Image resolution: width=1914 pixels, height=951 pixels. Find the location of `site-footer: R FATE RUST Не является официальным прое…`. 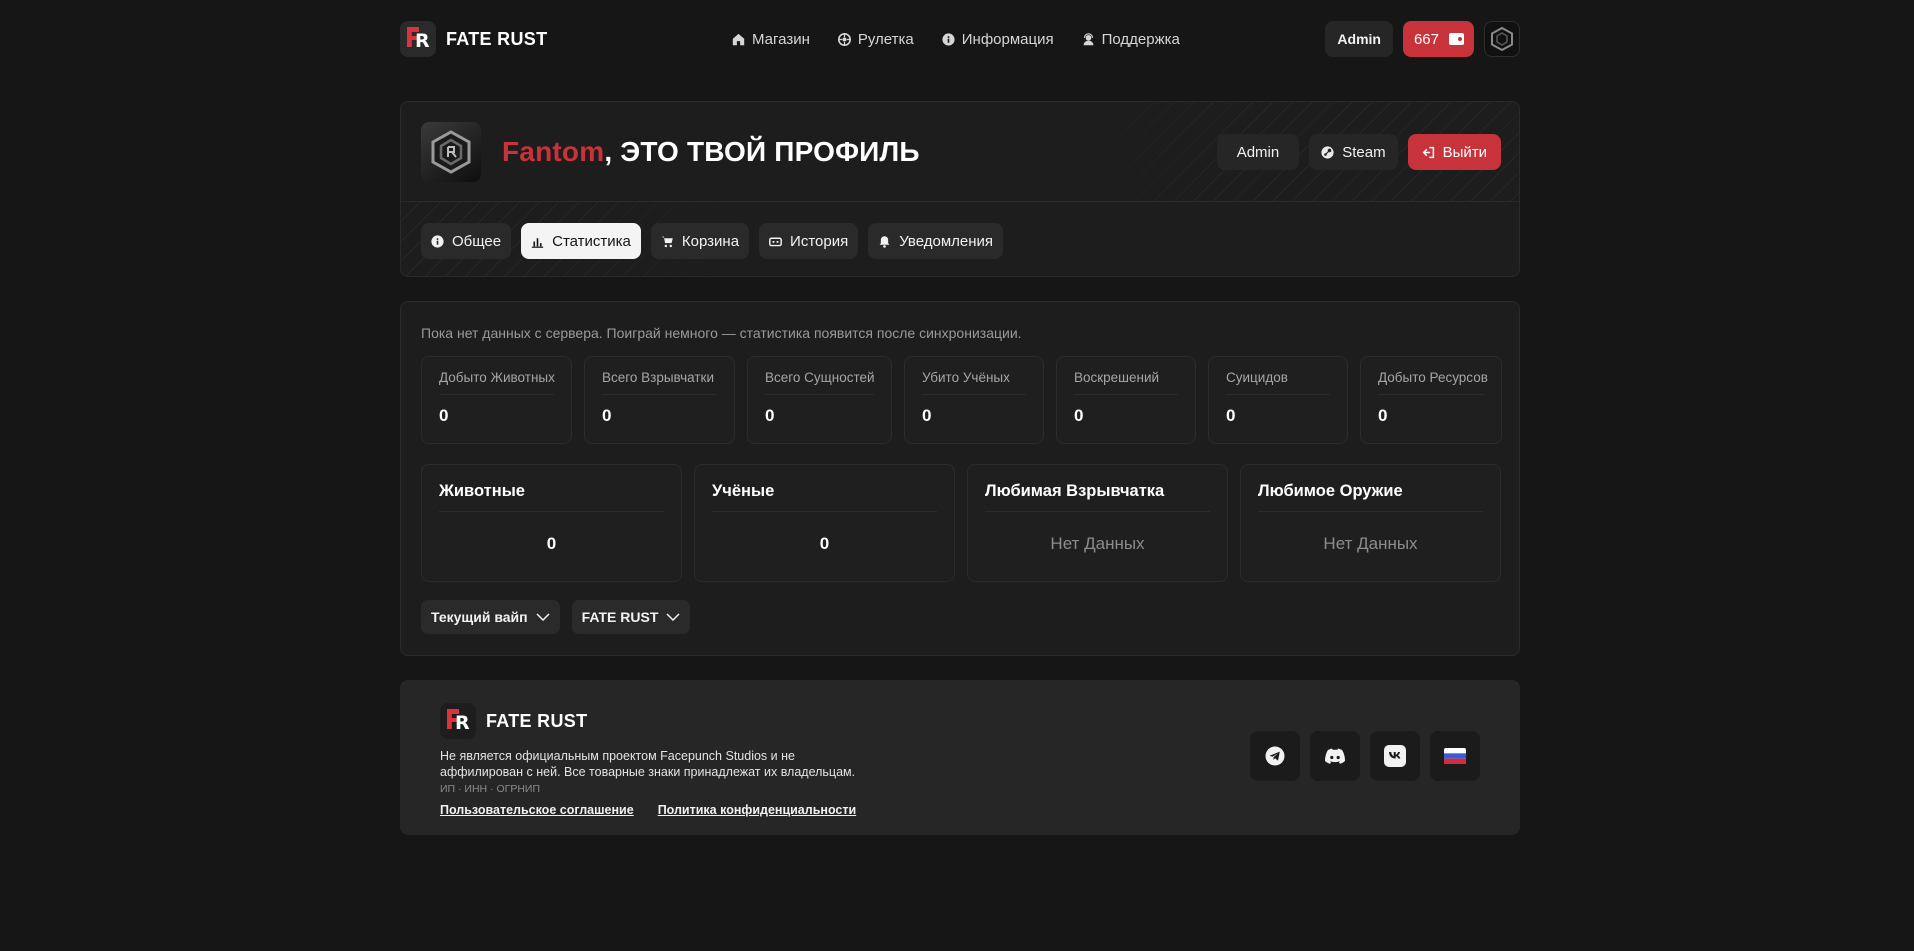

site-footer: R FATE RUST Не является официальным прое… is located at coordinates (960, 757).